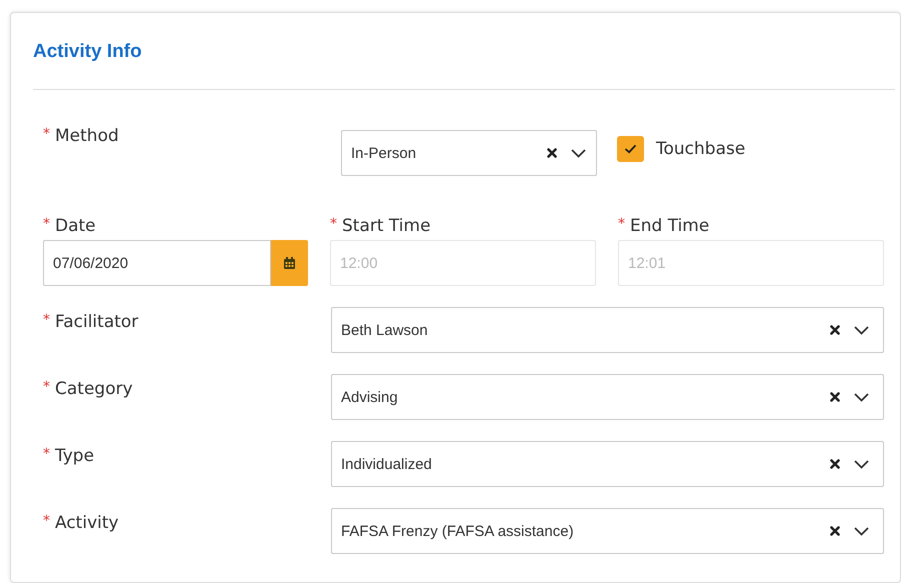 This screenshot has width=901, height=583. I want to click on dropdown: Advising, so click(607, 397).